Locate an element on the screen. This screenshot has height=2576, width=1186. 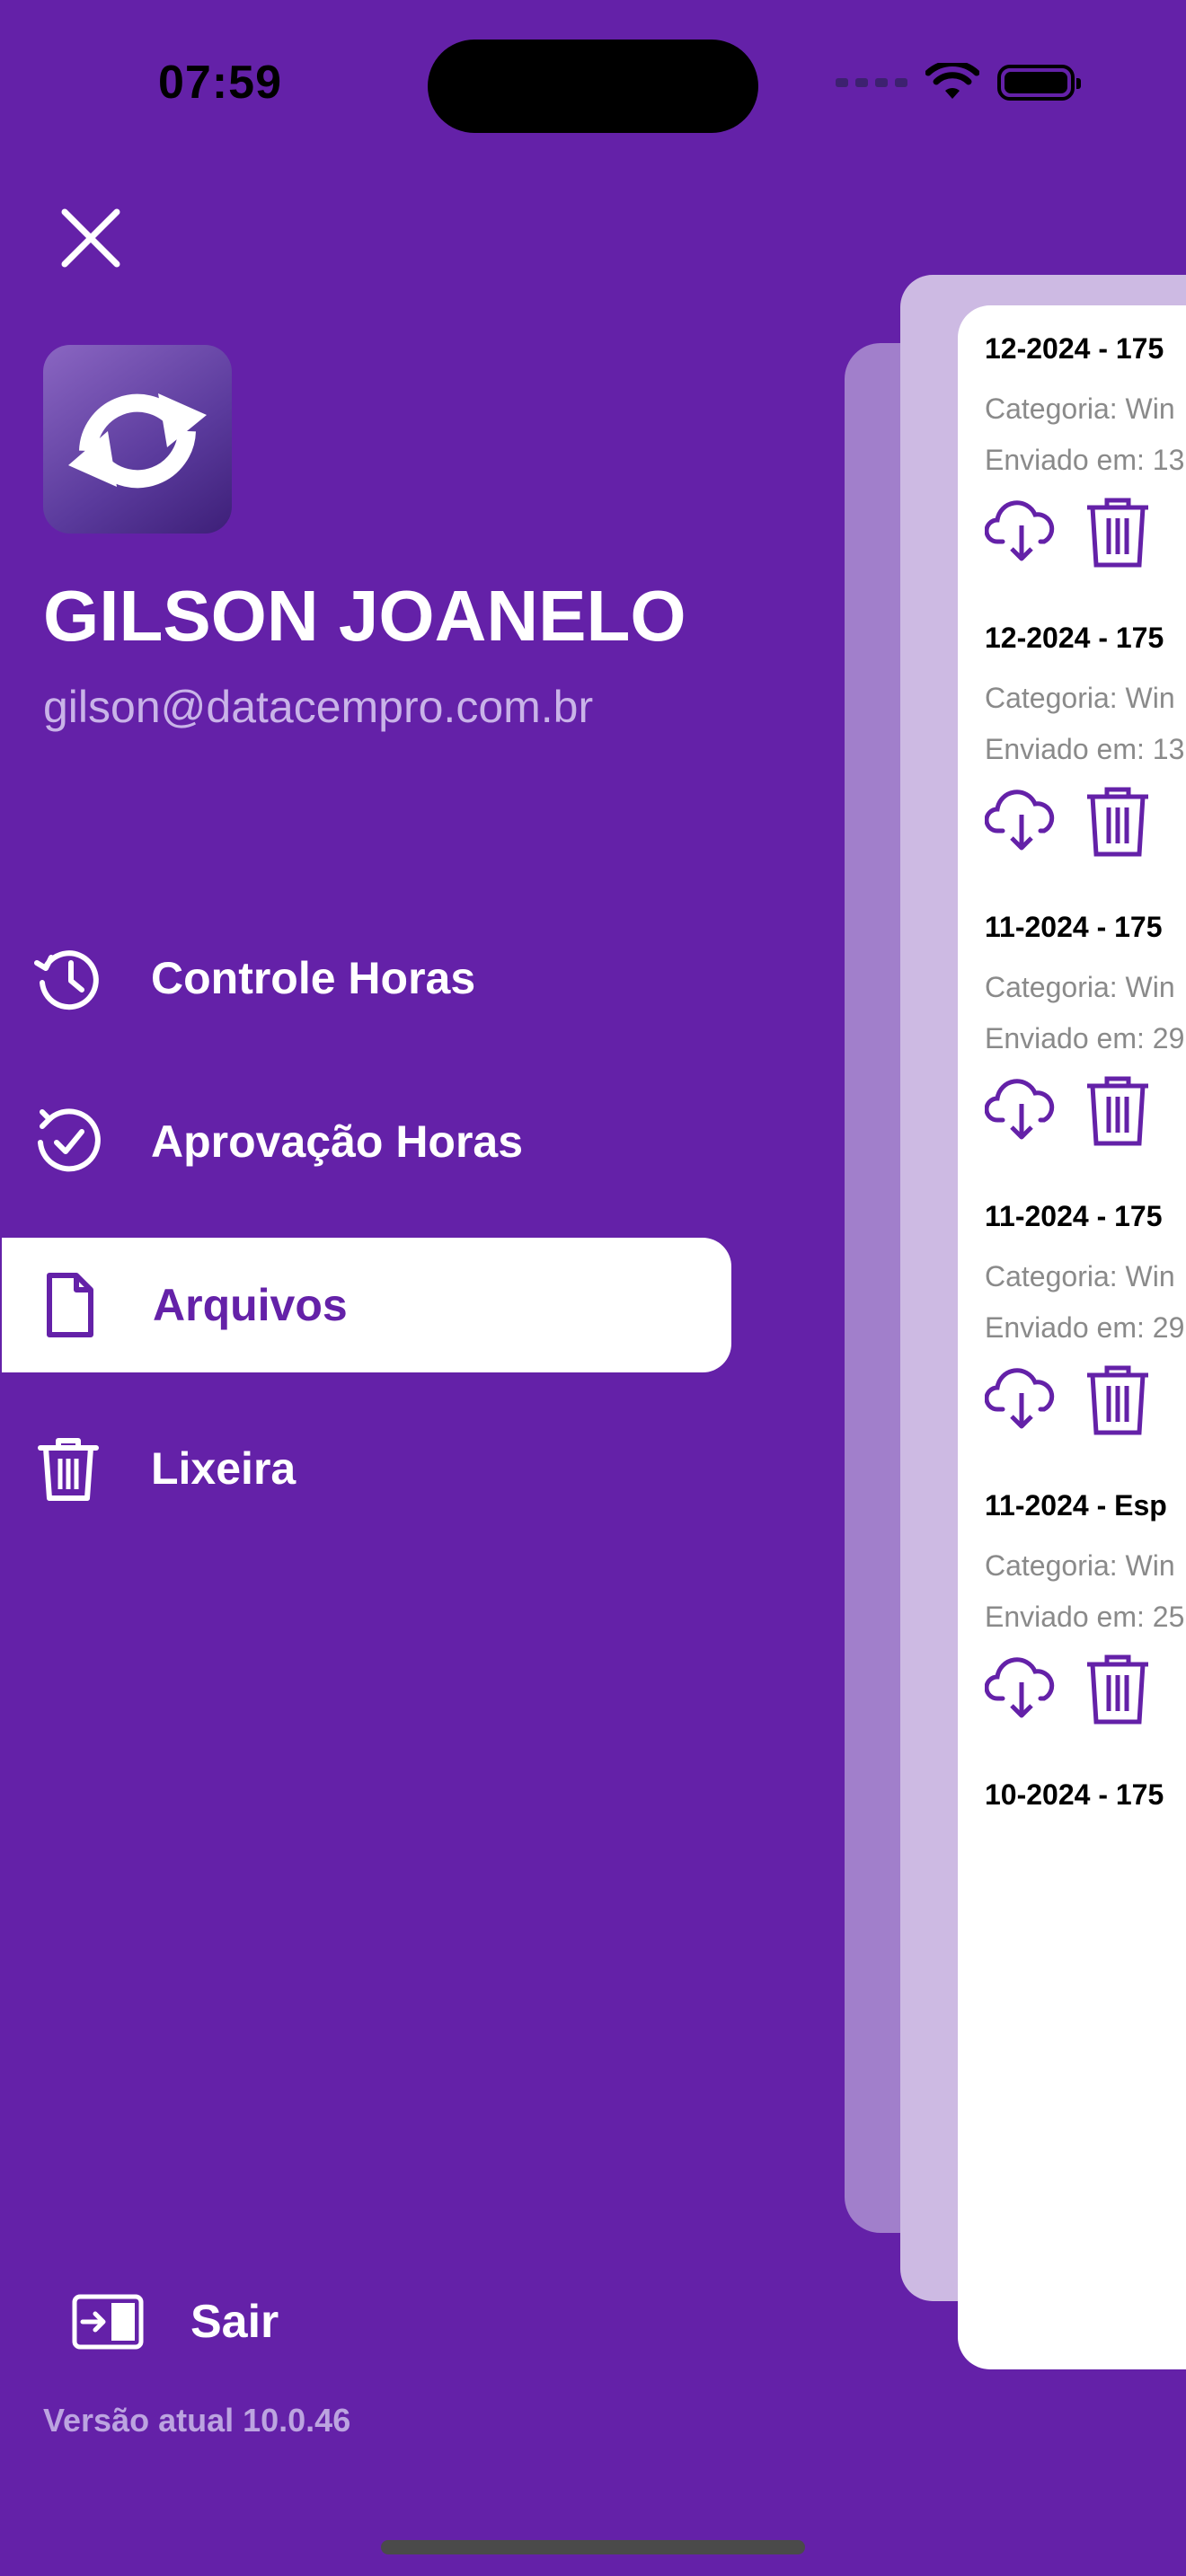
status-icons is located at coordinates (958, 82).